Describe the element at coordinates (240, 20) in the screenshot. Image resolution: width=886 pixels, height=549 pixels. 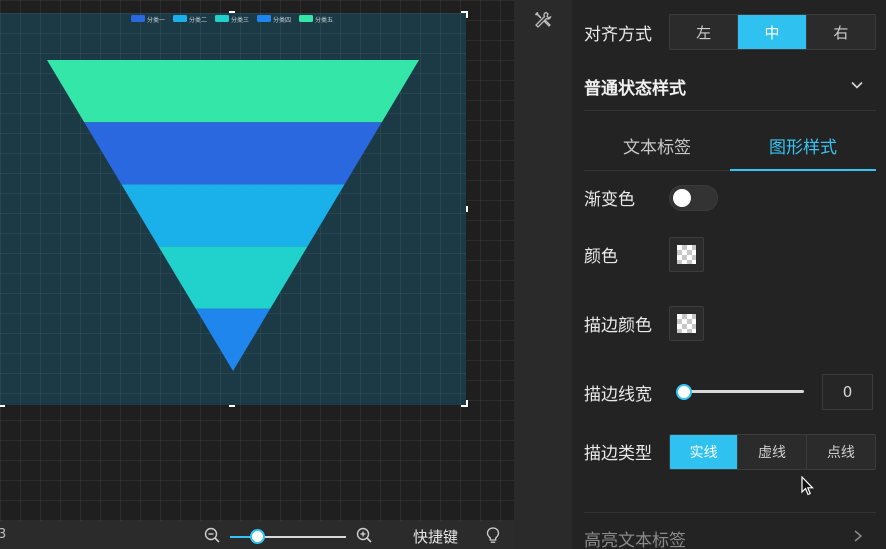
I see `legend-label: 分类三` at that location.